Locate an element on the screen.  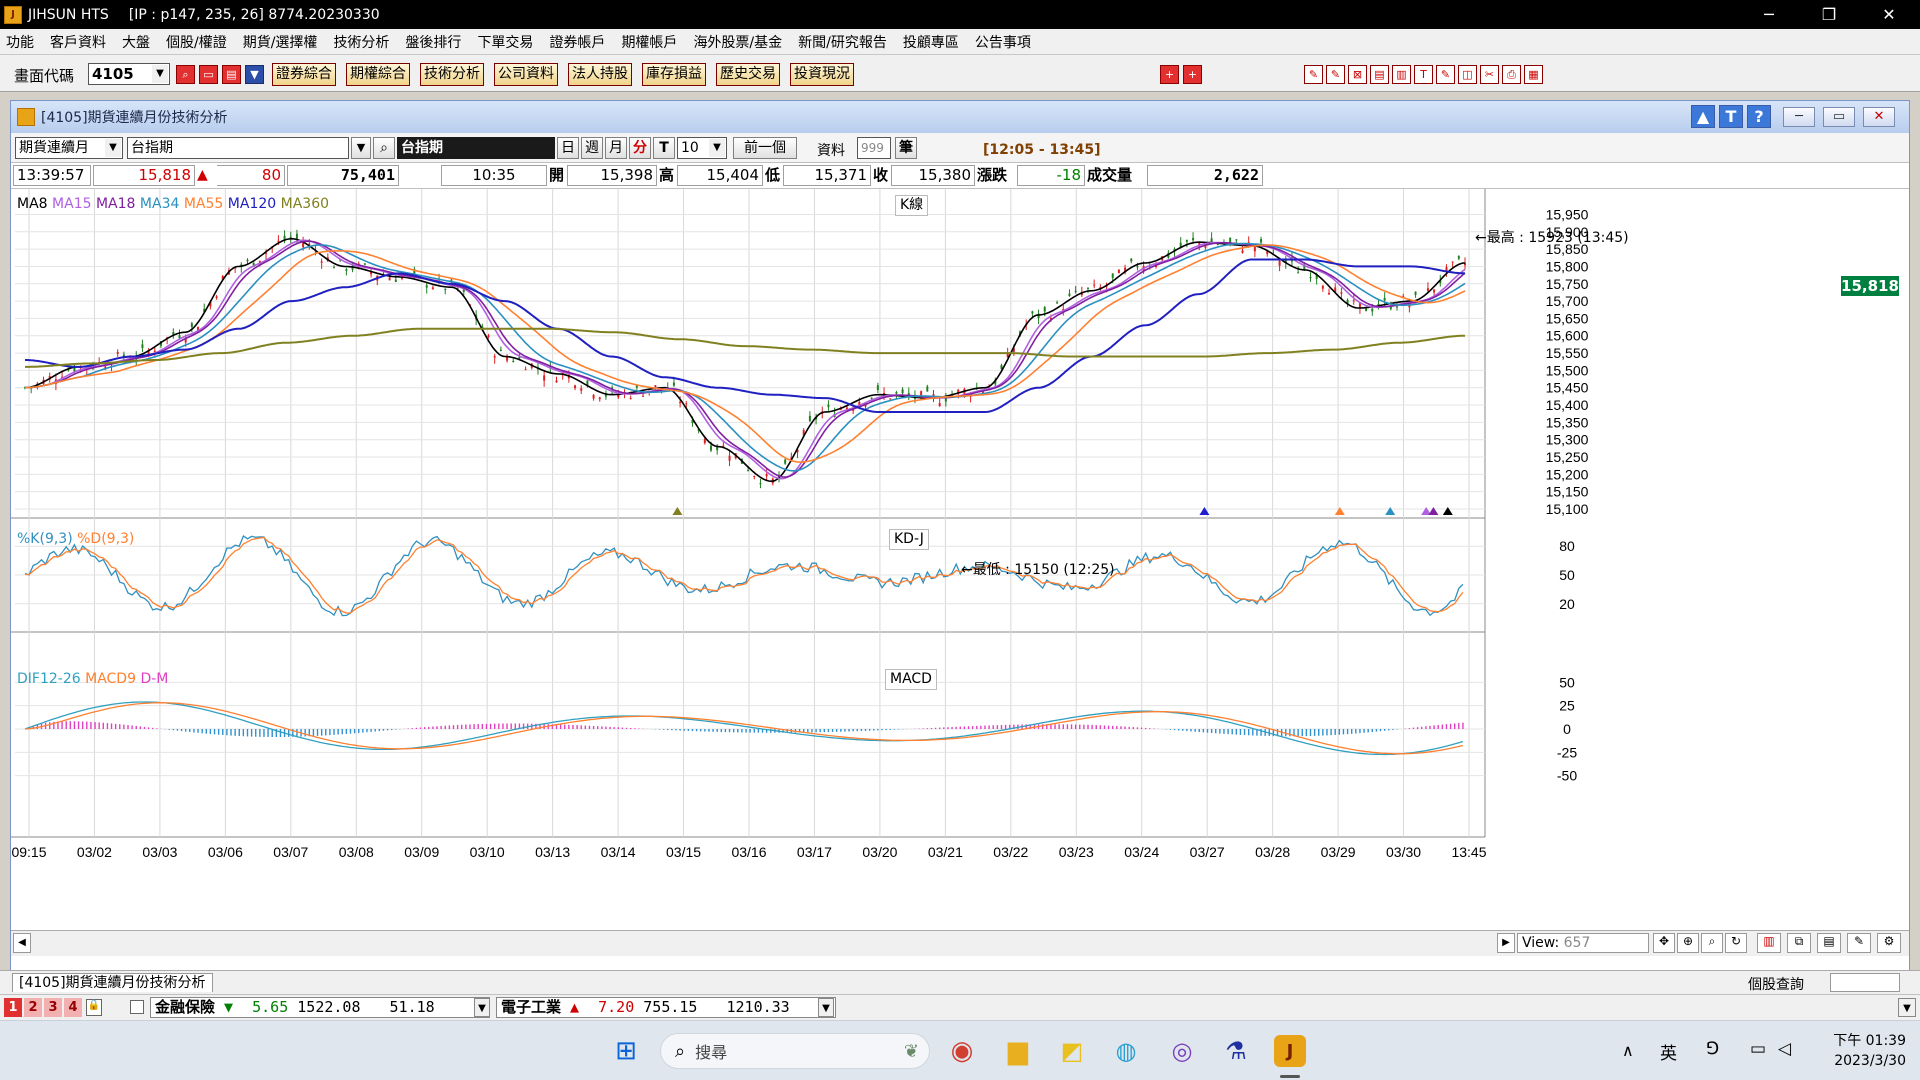
ime-mode-icon: ⅁ is located at coordinates (1712, 1049).